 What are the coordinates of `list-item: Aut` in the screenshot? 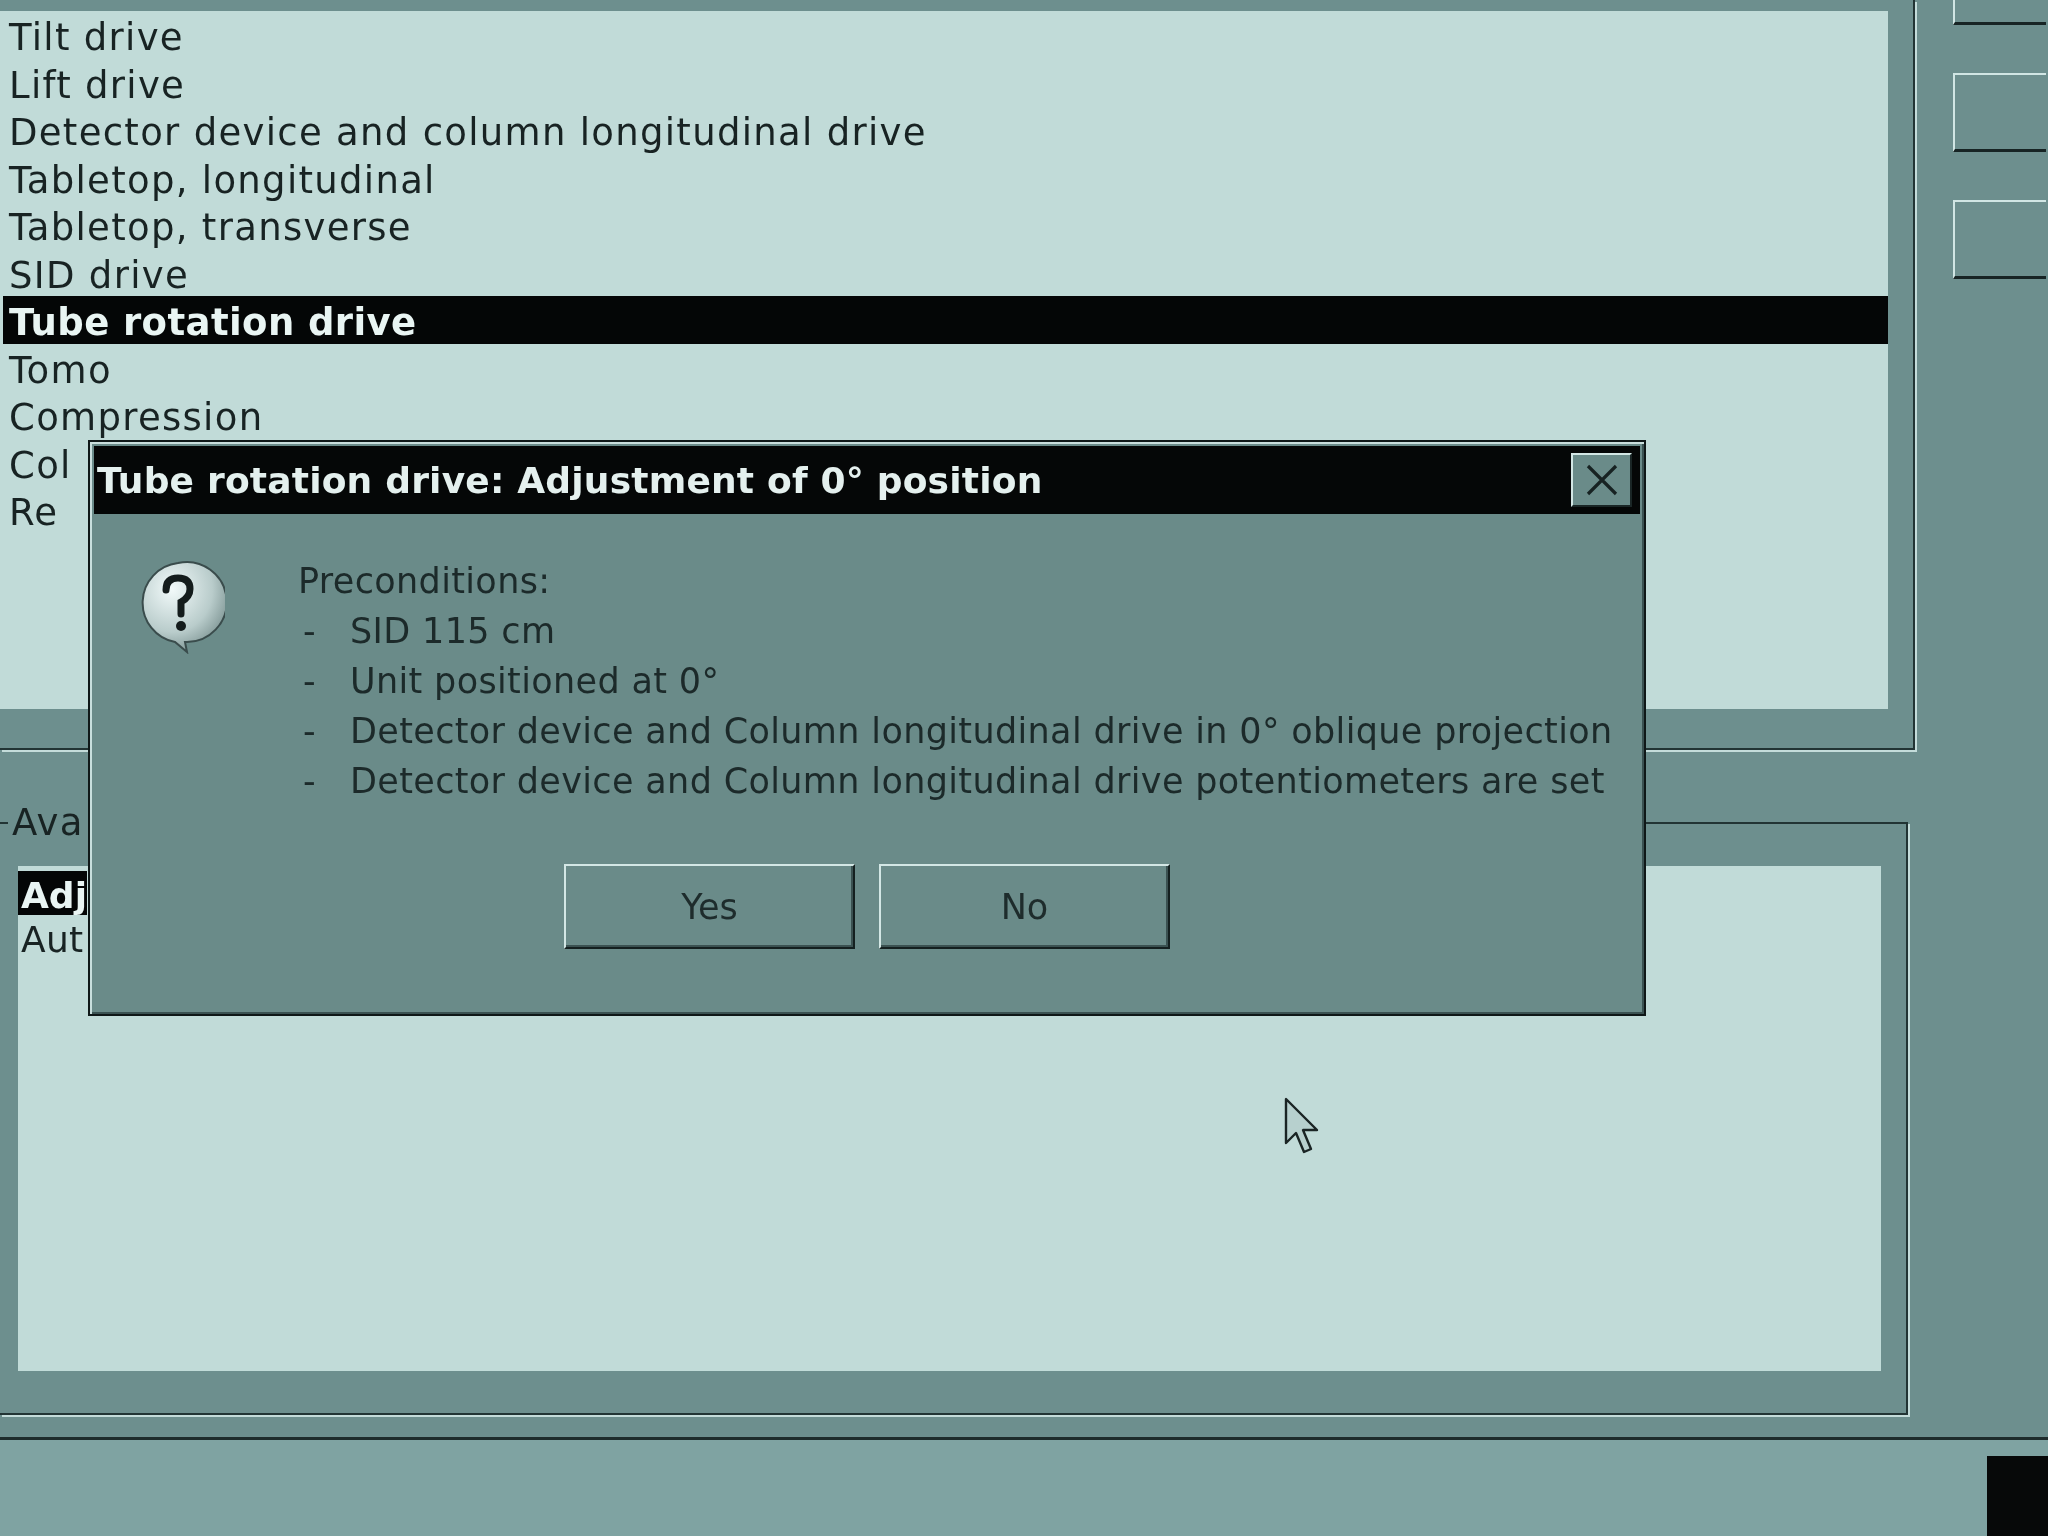 It's located at (51, 937).